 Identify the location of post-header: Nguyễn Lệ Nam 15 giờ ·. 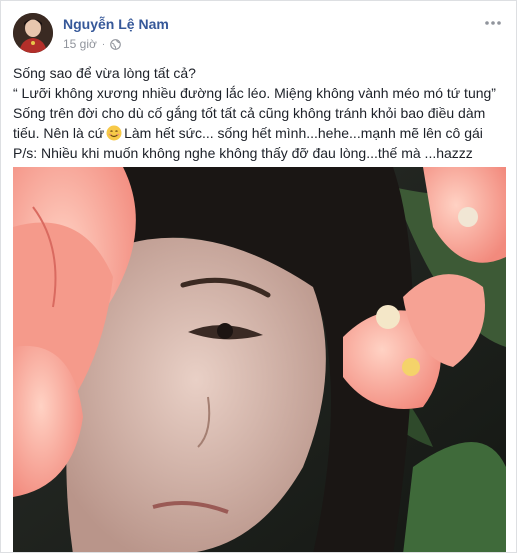
(258, 35).